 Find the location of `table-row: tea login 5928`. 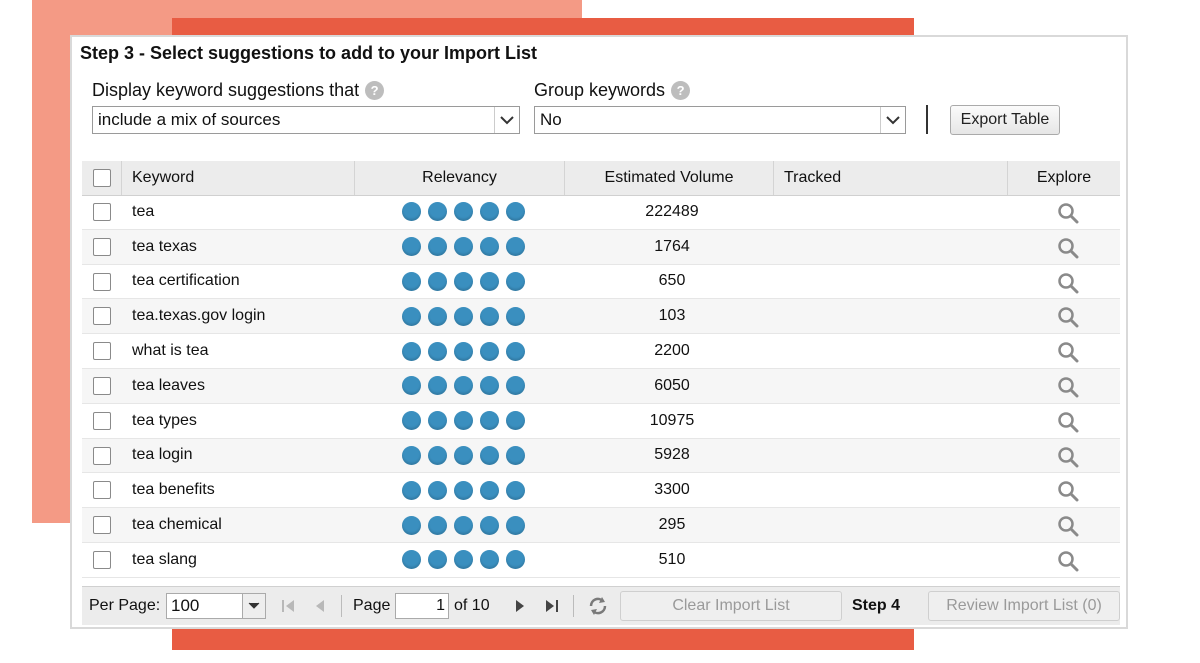

table-row: tea login 5928 is located at coordinates (601, 456).